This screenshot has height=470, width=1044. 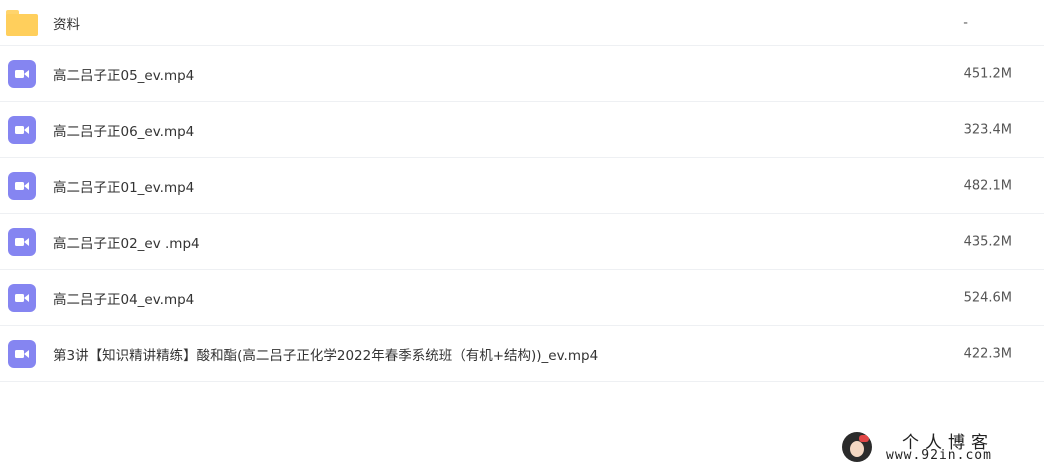 What do you see at coordinates (522, 298) in the screenshot?
I see `file-row: 高二吕子正04_ev.mp4 524.6M` at bounding box center [522, 298].